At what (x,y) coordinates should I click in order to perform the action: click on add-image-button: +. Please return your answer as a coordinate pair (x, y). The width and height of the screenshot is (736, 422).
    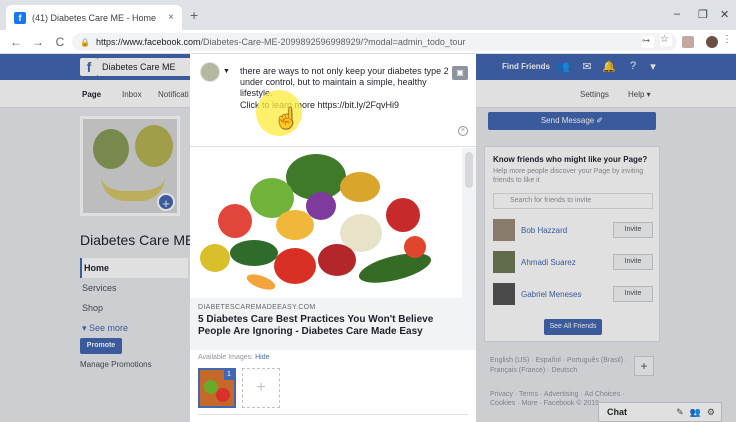
    Looking at the image, I should click on (261, 388).